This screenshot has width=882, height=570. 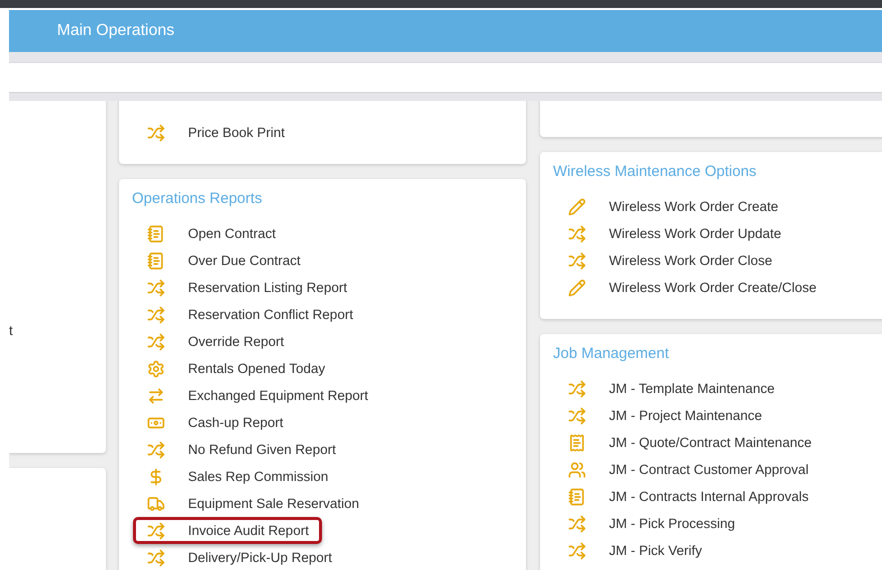 I want to click on menu-item: No Refund Given Report, so click(x=241, y=449).